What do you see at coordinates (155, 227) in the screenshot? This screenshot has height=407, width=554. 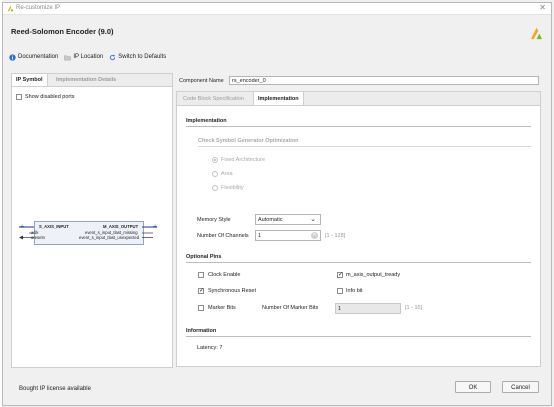 I see `right-bus-plus-icon: +` at bounding box center [155, 227].